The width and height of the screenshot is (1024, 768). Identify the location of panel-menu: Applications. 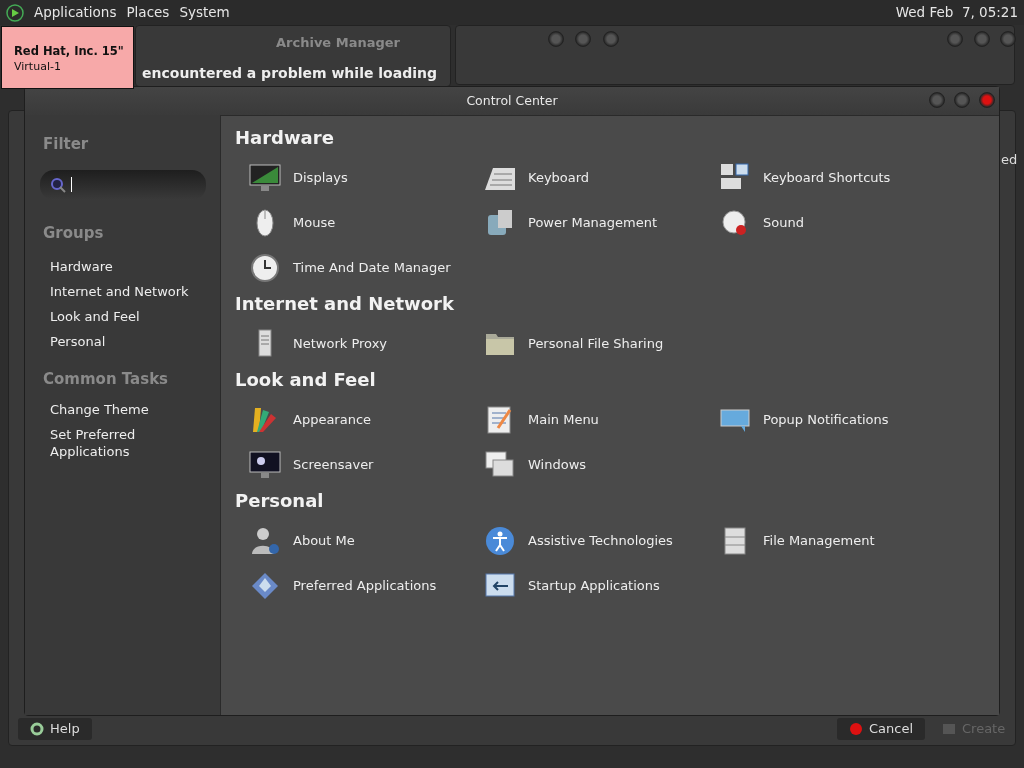
(75, 12).